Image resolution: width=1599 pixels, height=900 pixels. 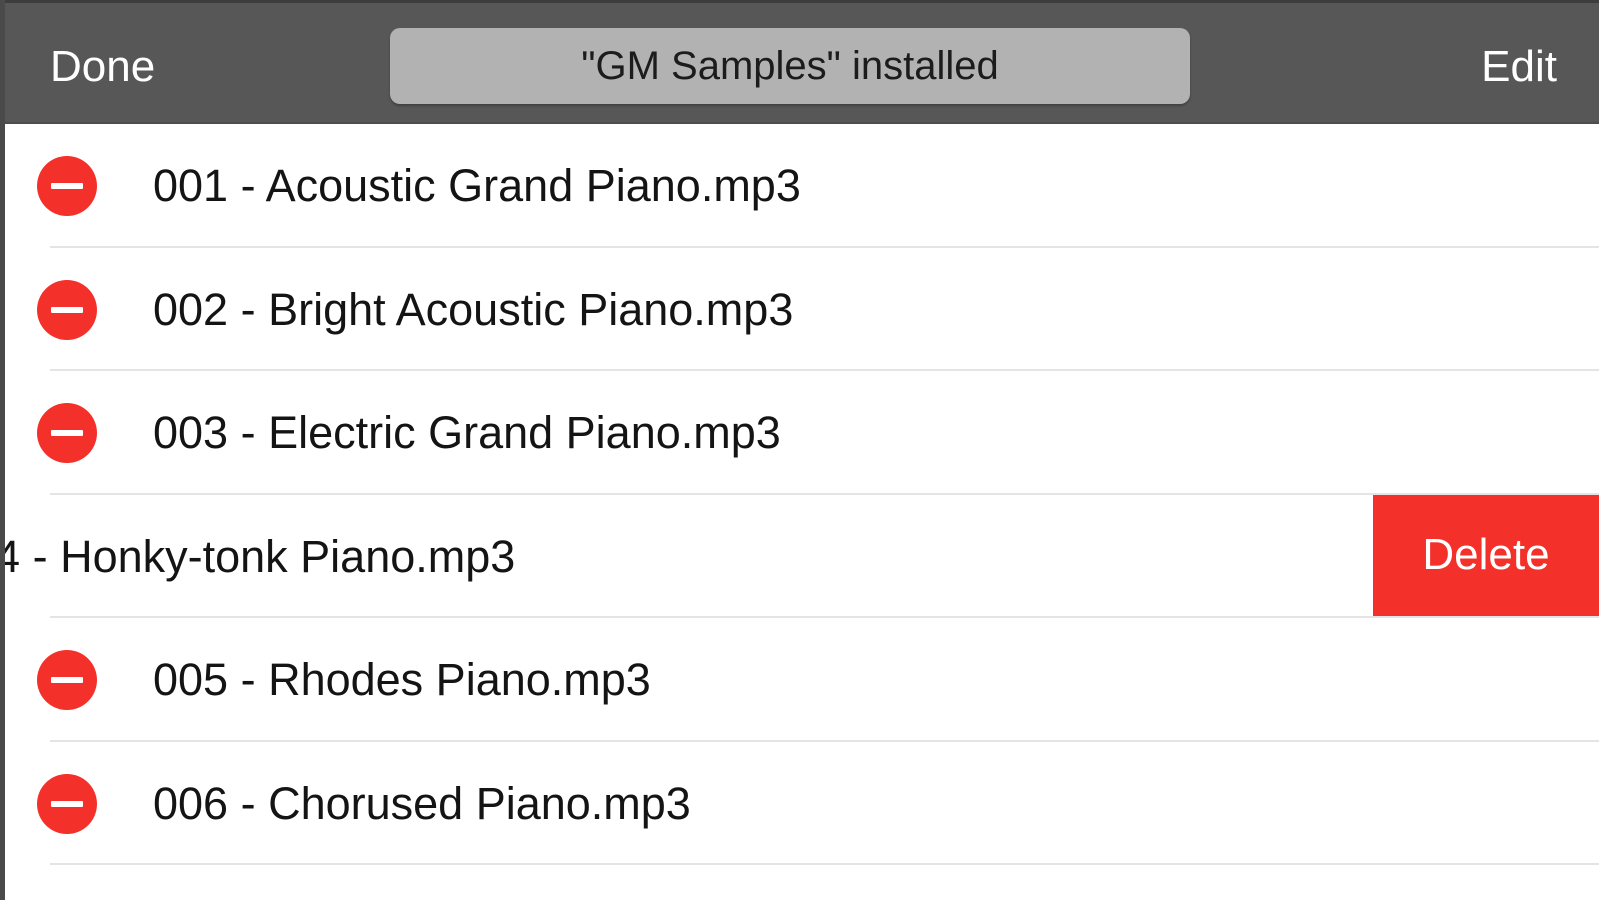 I want to click on file-name: 001 - Acoustic Grand Piano.mp3, so click(x=477, y=185).